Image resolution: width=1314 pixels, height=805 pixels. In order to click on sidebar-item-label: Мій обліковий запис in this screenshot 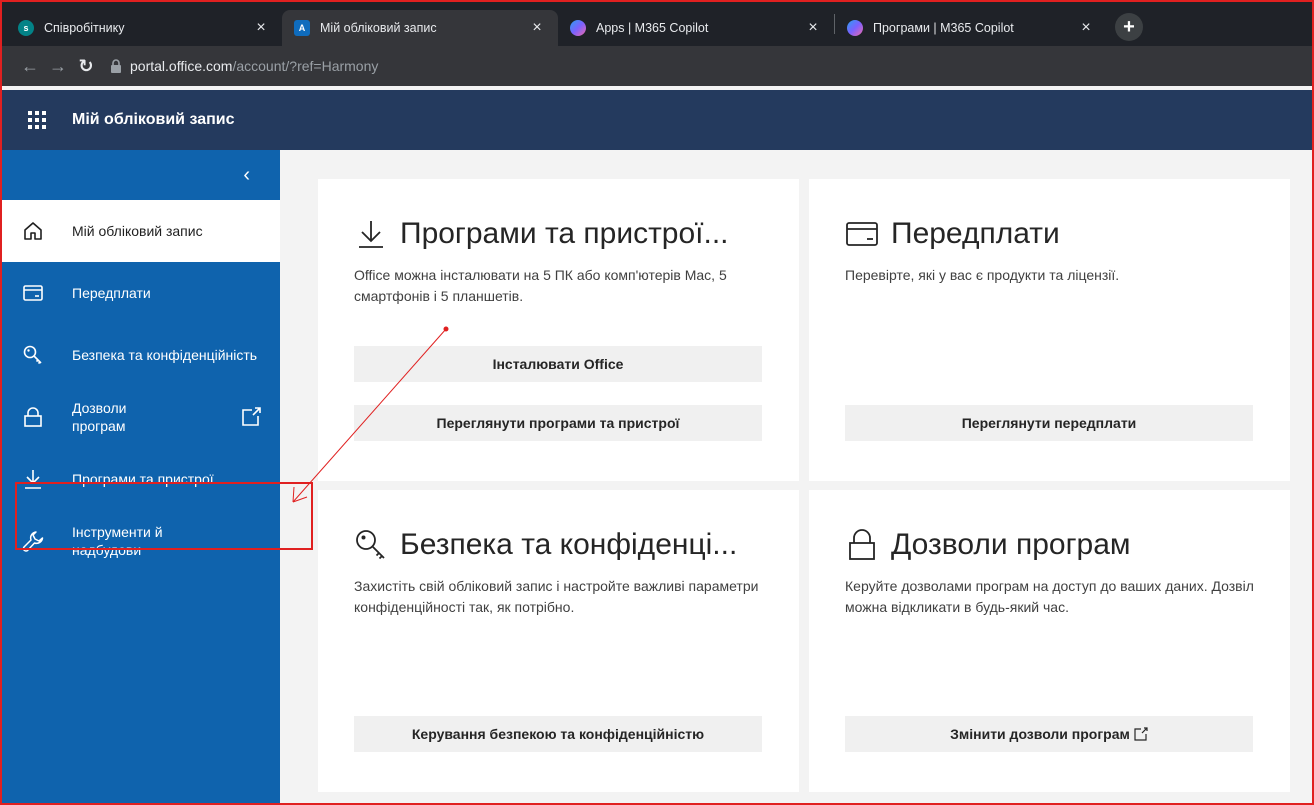, I will do `click(137, 231)`.